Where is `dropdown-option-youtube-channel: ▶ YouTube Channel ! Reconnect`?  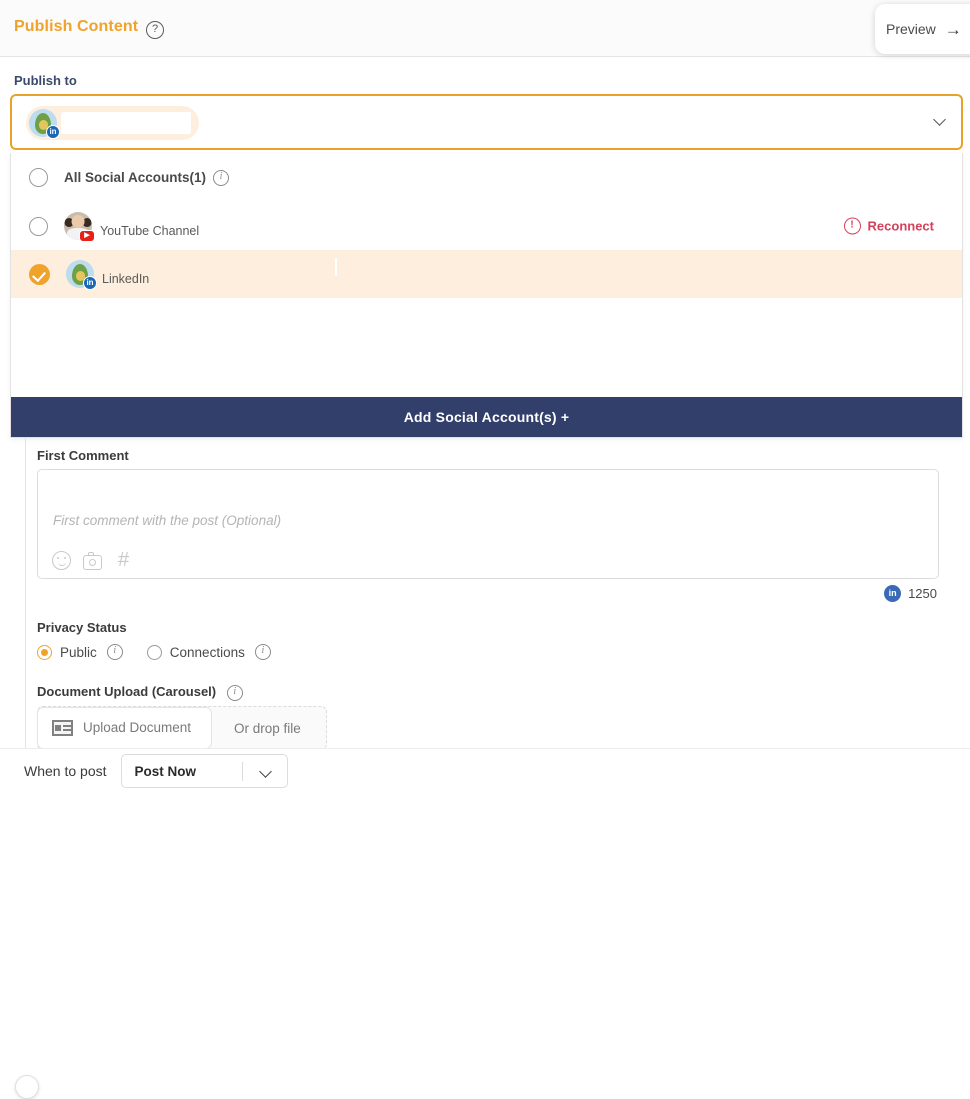
dropdown-option-youtube-channel: ▶ YouTube Channel ! Reconnect is located at coordinates (486, 226).